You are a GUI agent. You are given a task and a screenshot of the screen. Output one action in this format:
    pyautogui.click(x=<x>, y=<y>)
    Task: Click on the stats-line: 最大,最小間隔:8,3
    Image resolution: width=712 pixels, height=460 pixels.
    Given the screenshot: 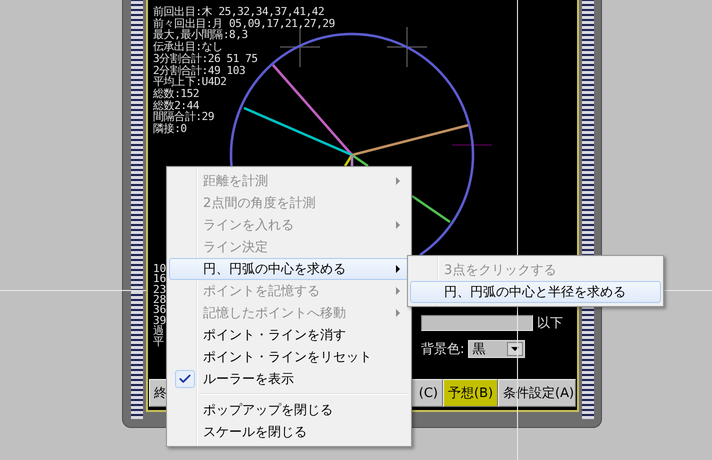 What is the action you would take?
    pyautogui.click(x=200, y=35)
    